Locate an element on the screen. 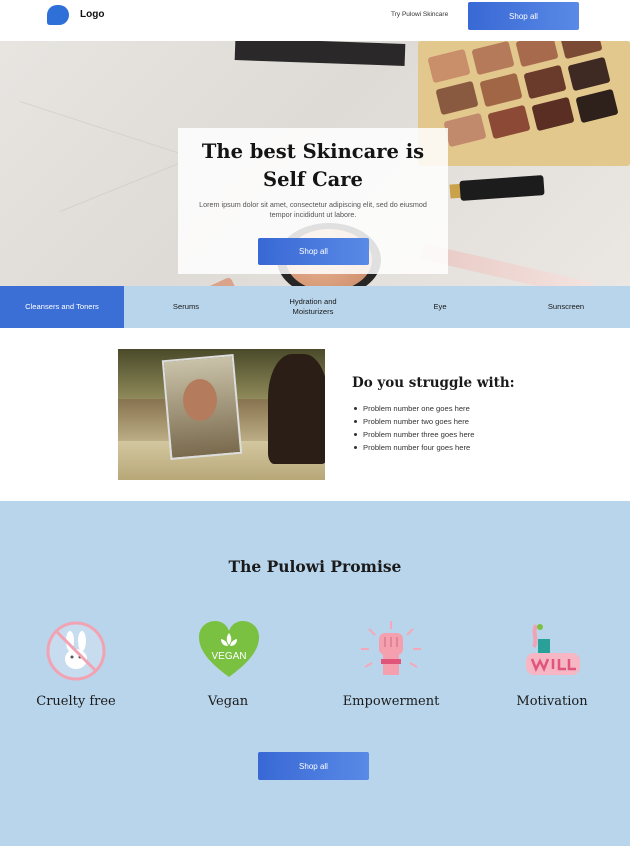  tab-eye: Eye is located at coordinates (440, 307).